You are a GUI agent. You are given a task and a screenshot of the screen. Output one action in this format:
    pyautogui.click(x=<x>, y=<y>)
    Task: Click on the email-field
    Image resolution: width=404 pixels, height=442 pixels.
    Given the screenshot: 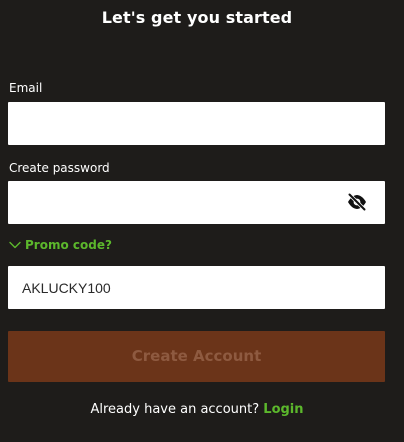 What is the action you would take?
    pyautogui.click(x=196, y=123)
    